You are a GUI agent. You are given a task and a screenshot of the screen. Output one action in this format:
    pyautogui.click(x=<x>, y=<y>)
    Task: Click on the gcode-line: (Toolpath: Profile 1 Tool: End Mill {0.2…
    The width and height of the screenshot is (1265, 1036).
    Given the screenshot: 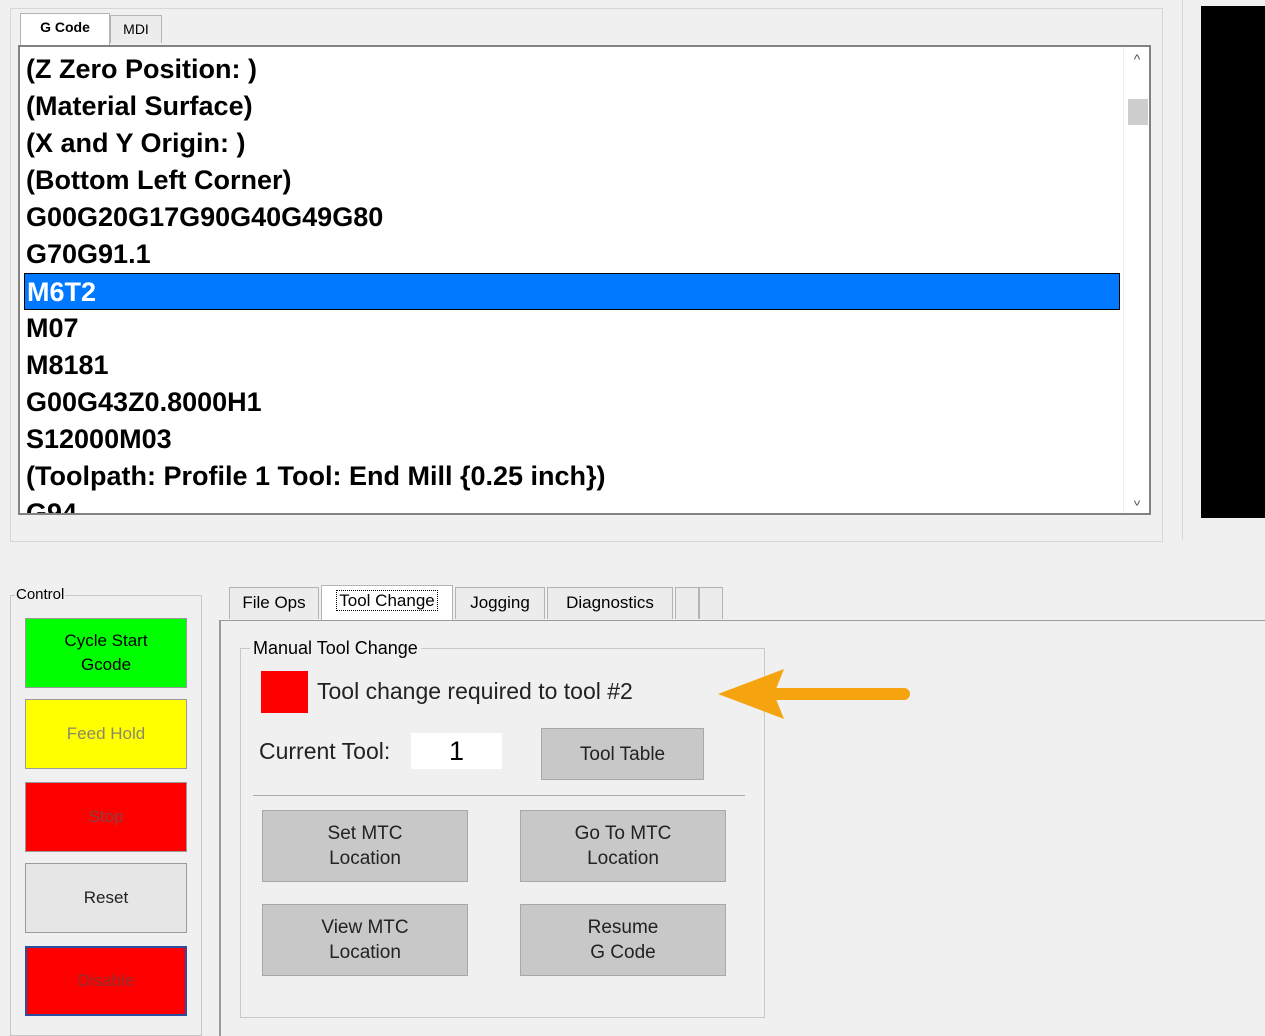 What is the action you would take?
    pyautogui.click(x=572, y=476)
    